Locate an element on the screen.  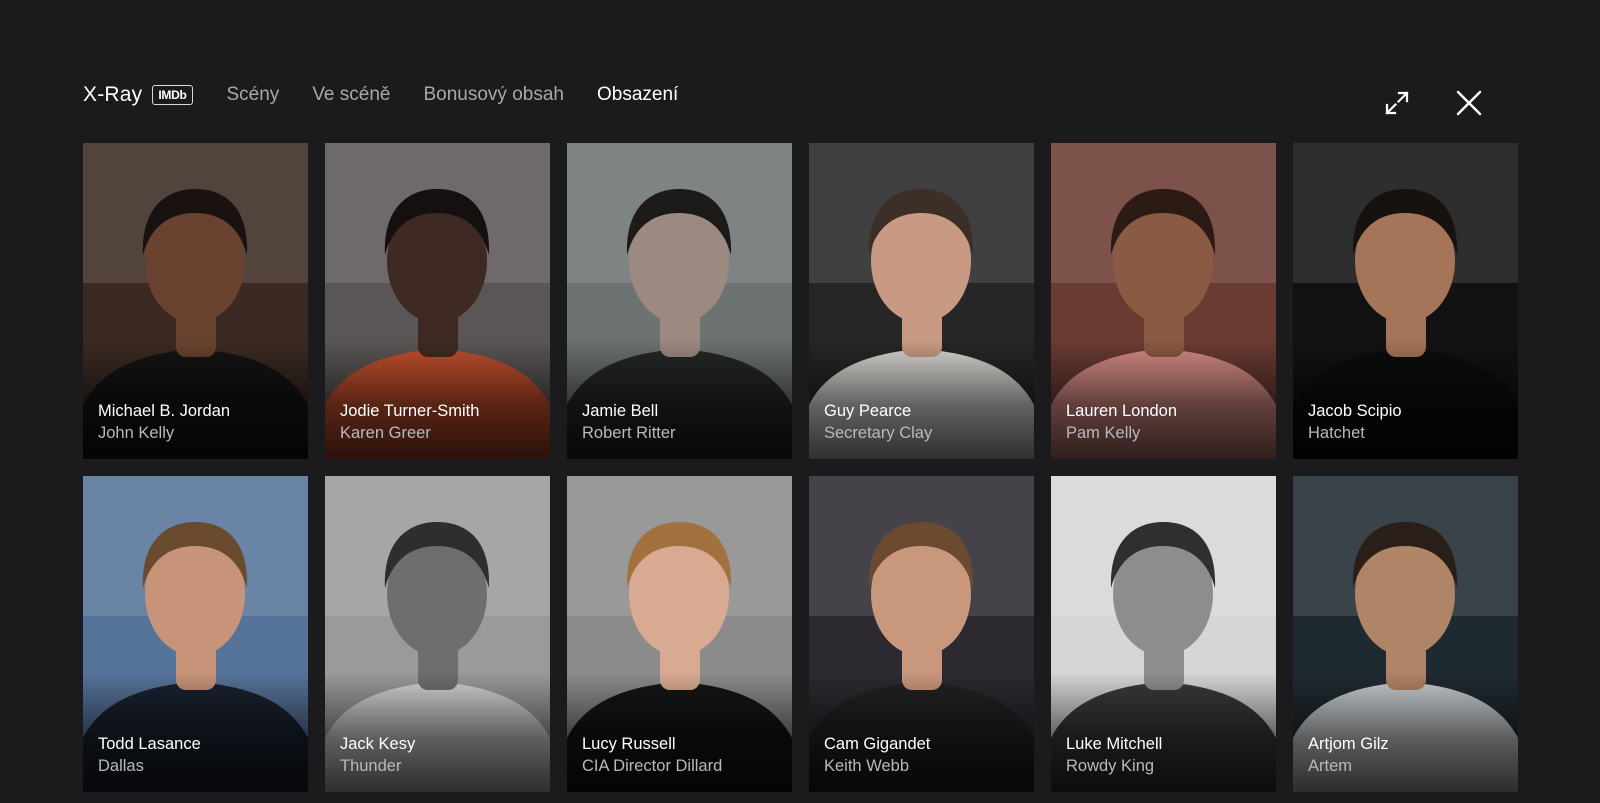
card-caption: Jack Kesy Thunder is located at coordinates (441, 755).